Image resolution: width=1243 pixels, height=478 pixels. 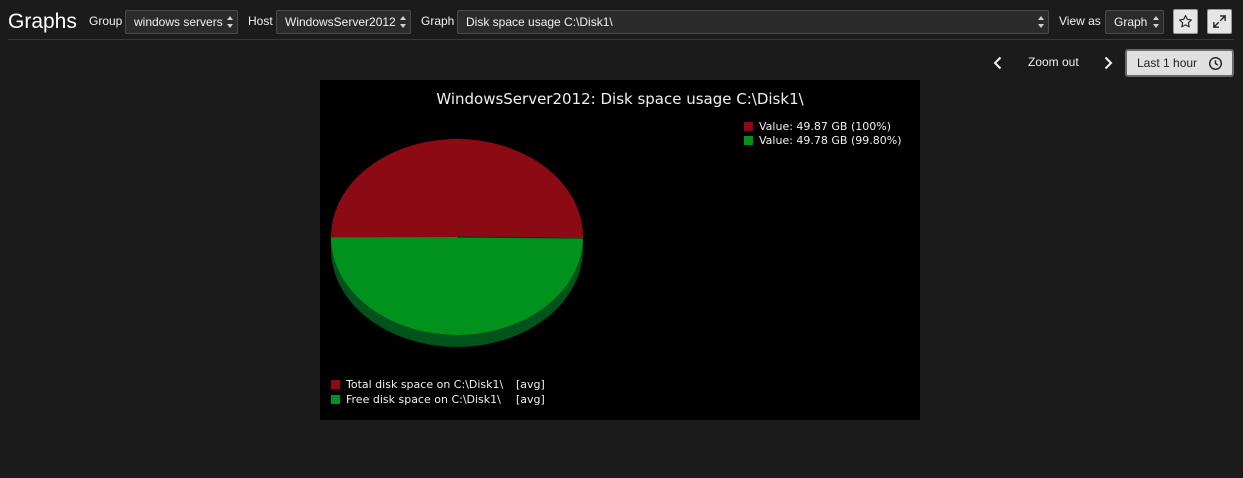 I want to click on chevron-left-icon, so click(x=997, y=63).